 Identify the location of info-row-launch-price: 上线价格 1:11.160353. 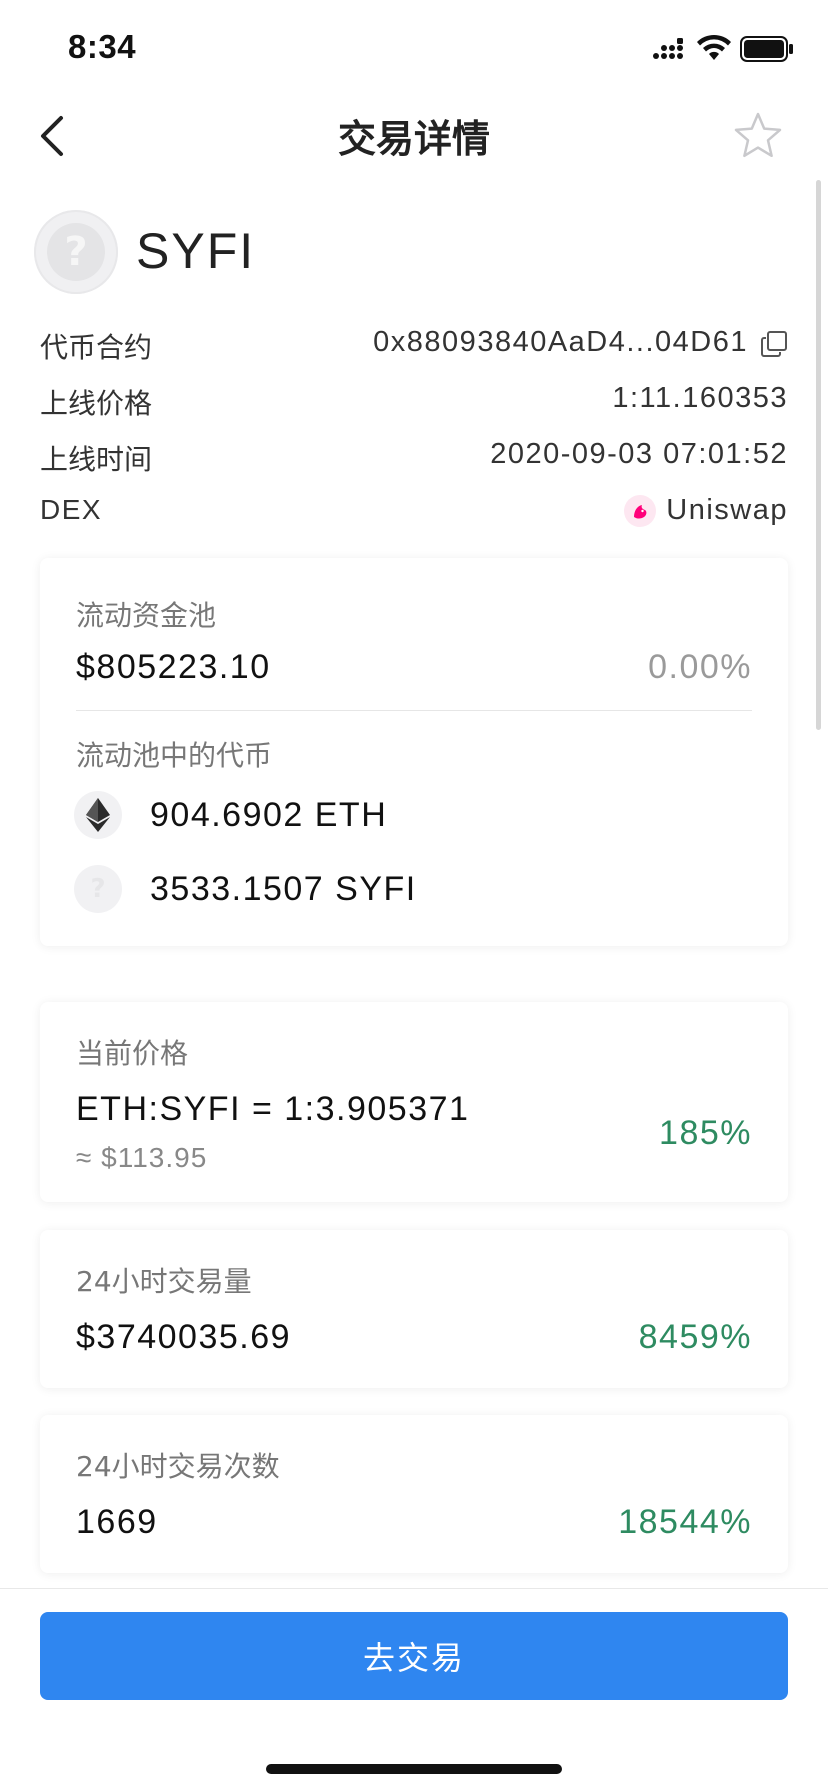
(414, 402).